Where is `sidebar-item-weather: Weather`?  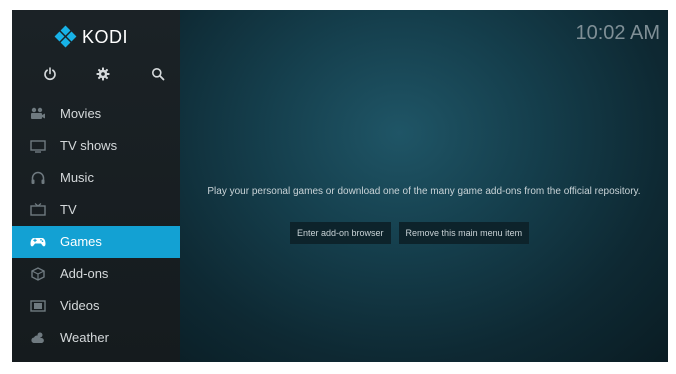 sidebar-item-weather: Weather is located at coordinates (96, 338).